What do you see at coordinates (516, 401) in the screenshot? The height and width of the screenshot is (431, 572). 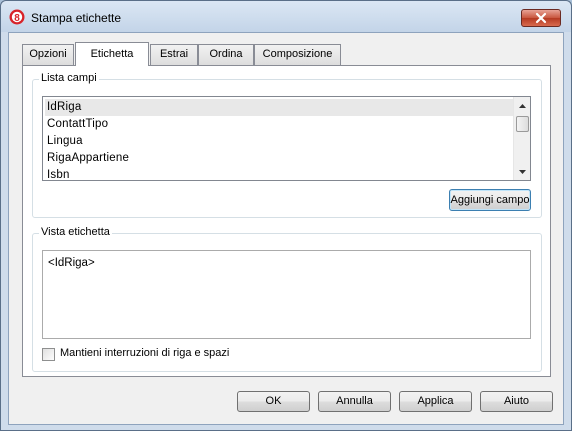 I see `help-button: Aiuto` at bounding box center [516, 401].